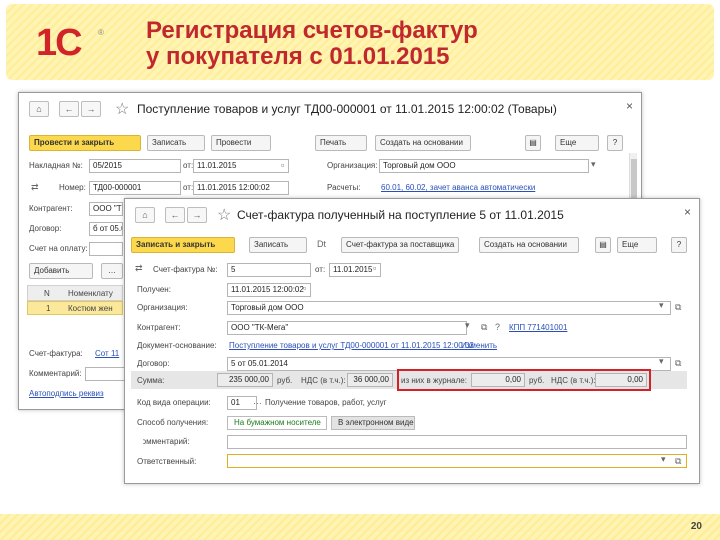 This screenshot has height=540, width=720. I want to click on table-row: 1 Костюм жен, so click(75, 308).